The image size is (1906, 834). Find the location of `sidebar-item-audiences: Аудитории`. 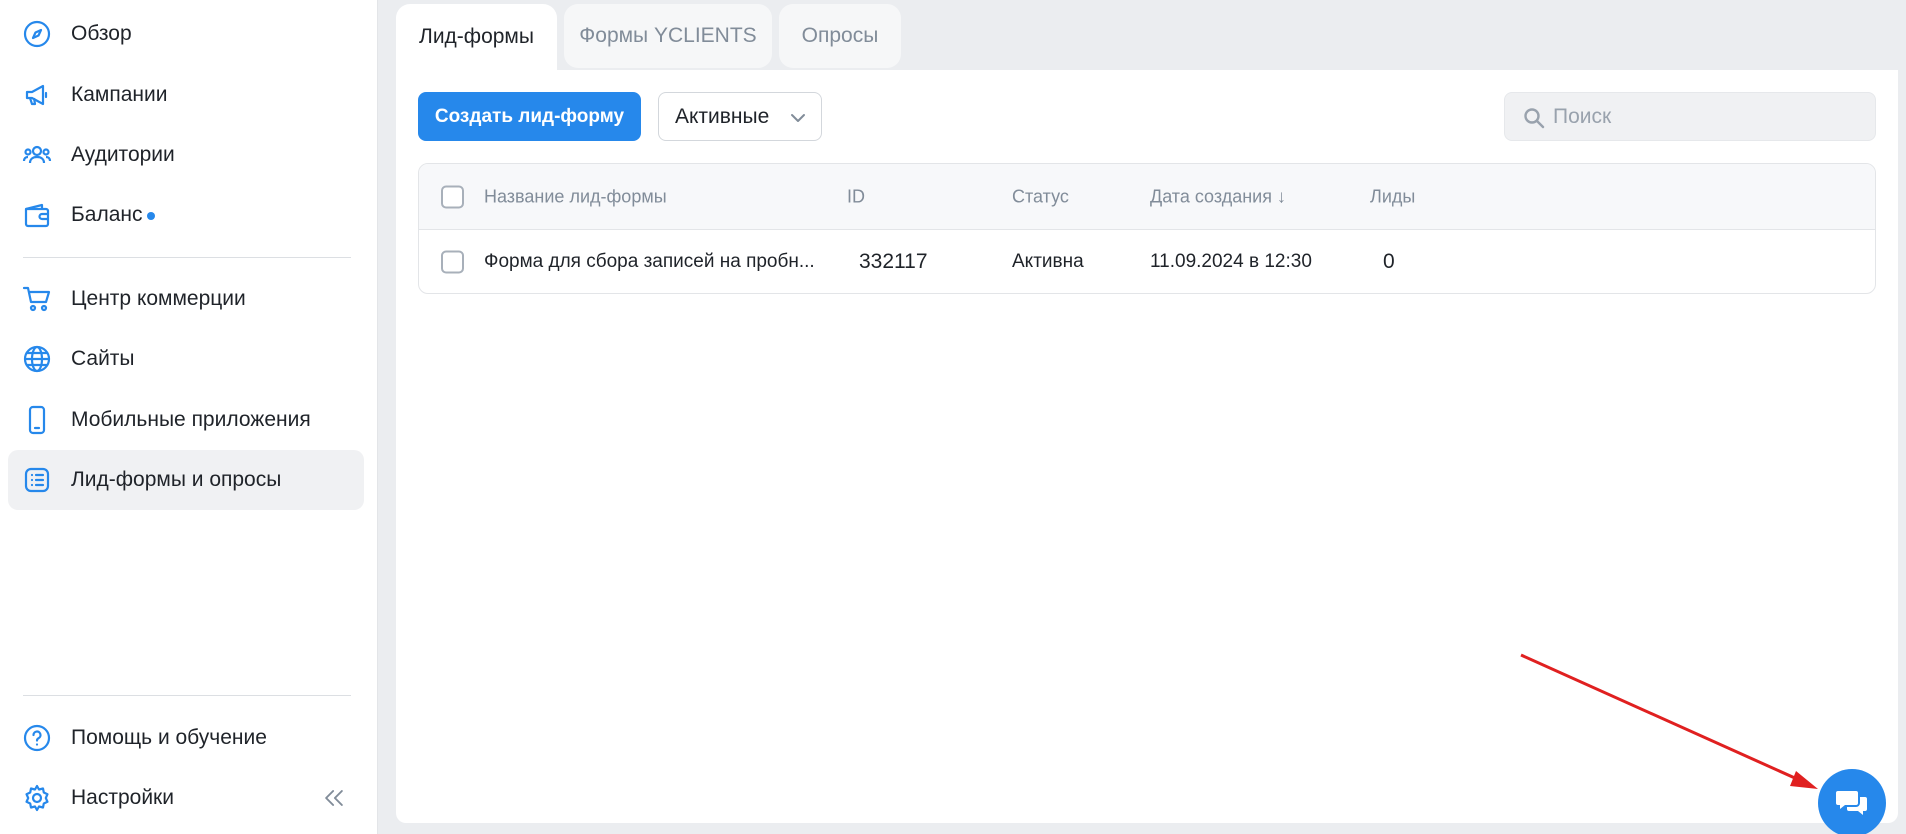

sidebar-item-audiences: Аудитории is located at coordinates (186, 155).